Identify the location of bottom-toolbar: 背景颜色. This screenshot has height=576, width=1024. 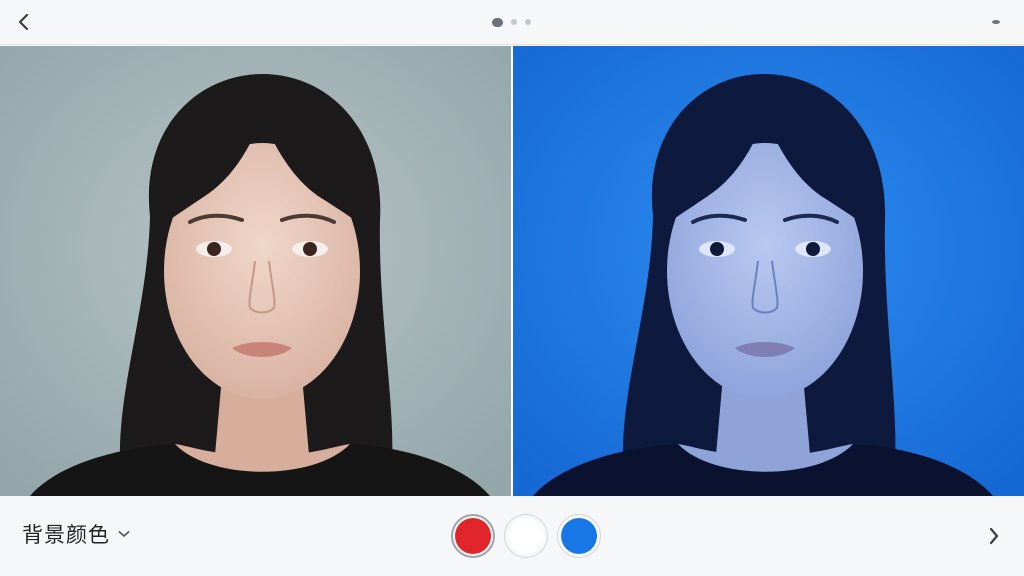
(512, 536).